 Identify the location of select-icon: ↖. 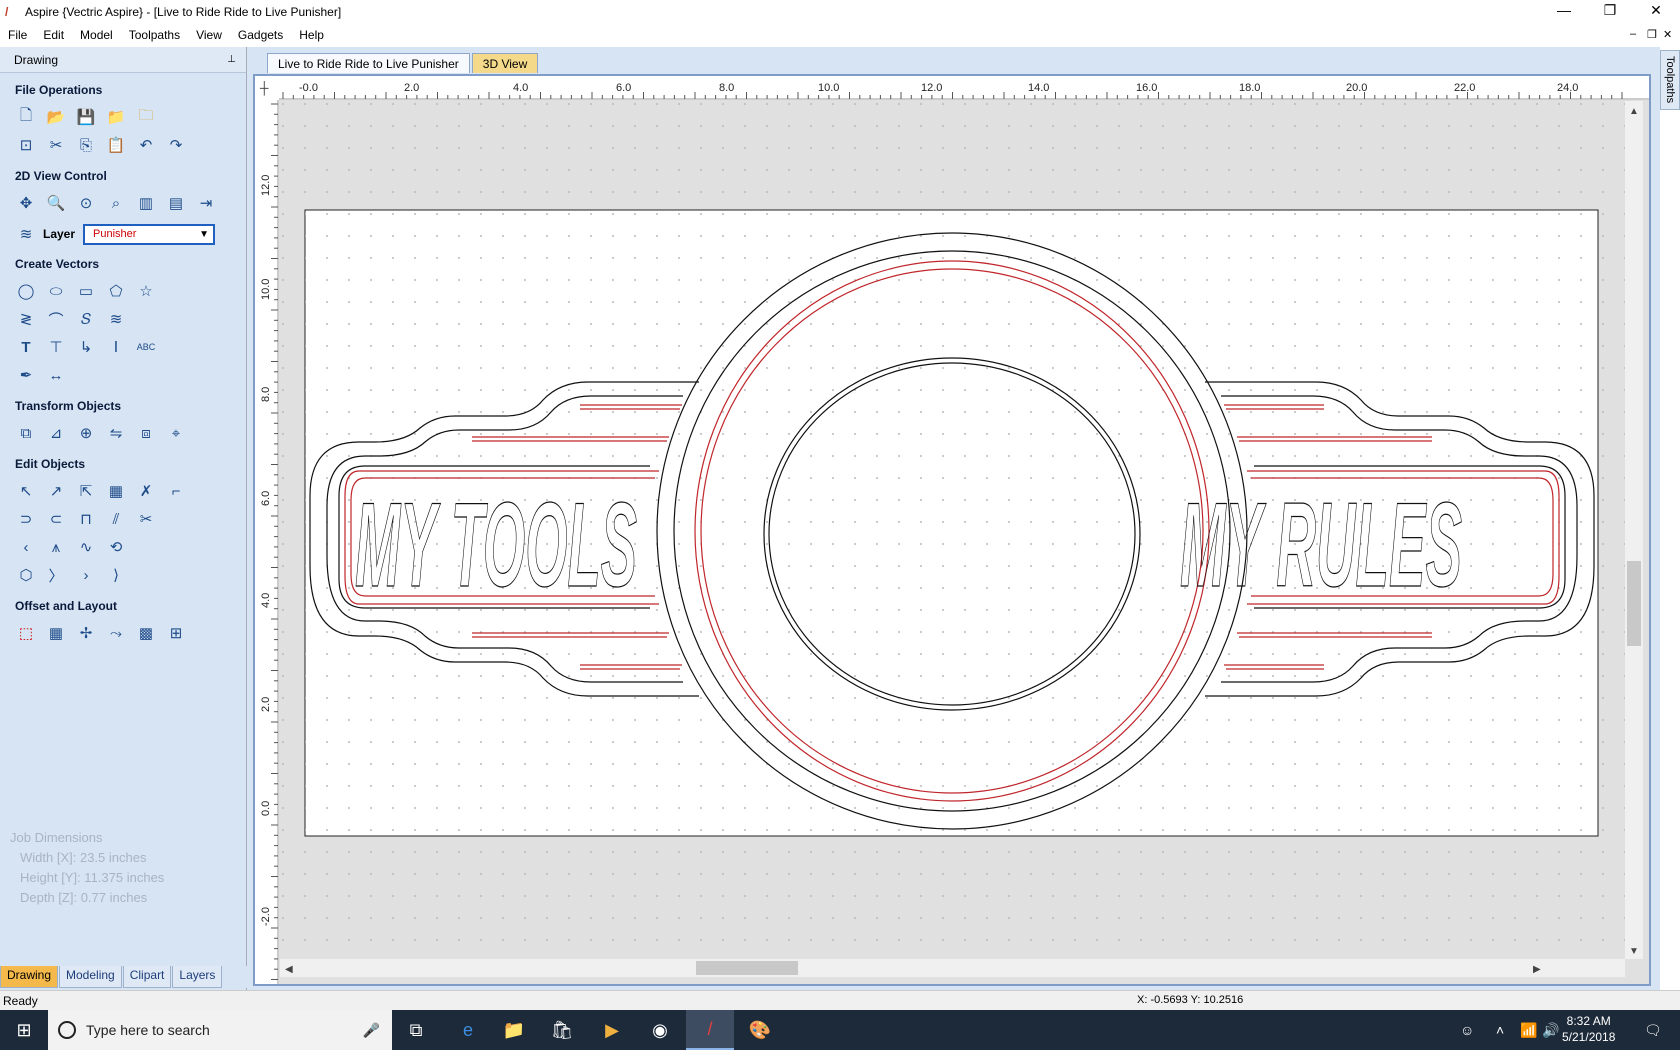
(26, 491).